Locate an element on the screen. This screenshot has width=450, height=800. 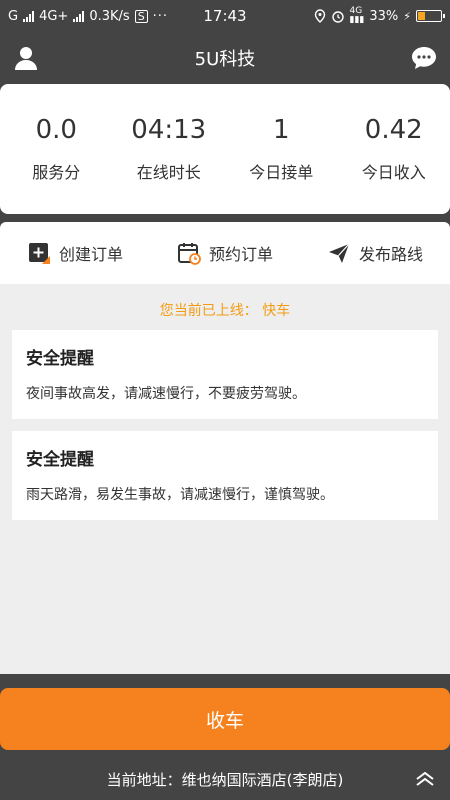
stat-value: 0.42 is located at coordinates (393, 130).